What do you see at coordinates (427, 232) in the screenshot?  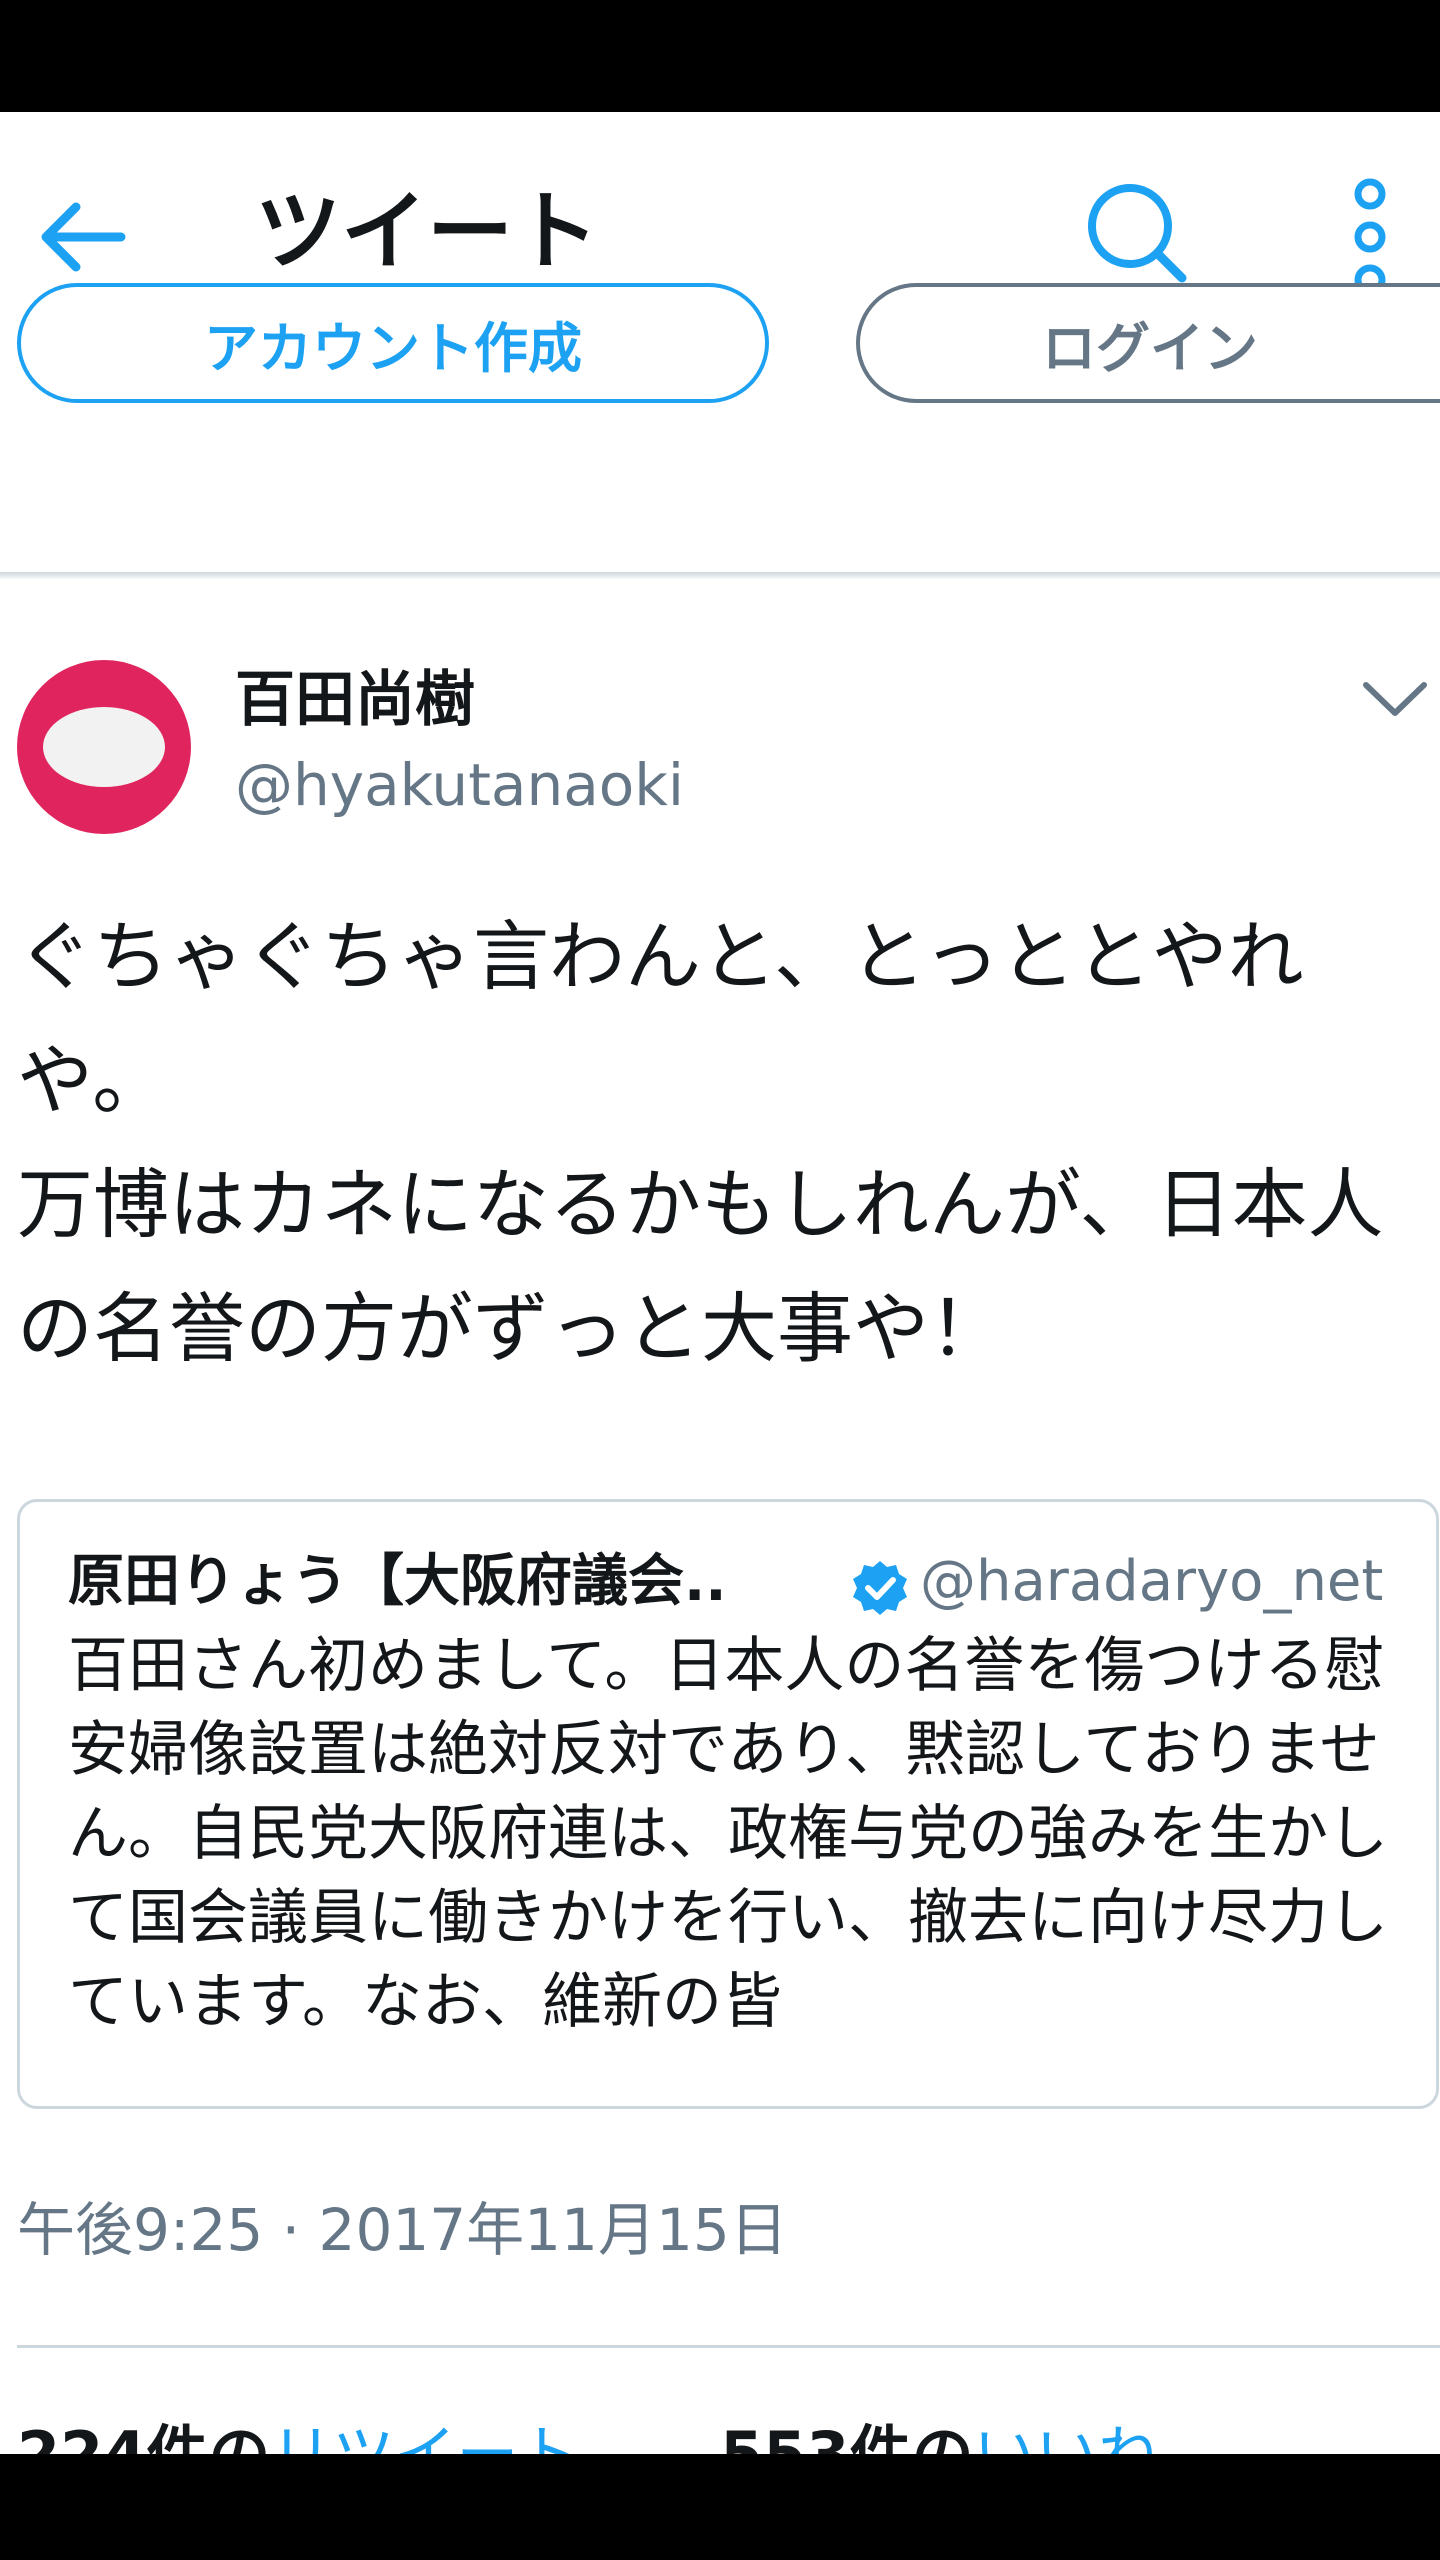 I see `page-title: ツイート` at bounding box center [427, 232].